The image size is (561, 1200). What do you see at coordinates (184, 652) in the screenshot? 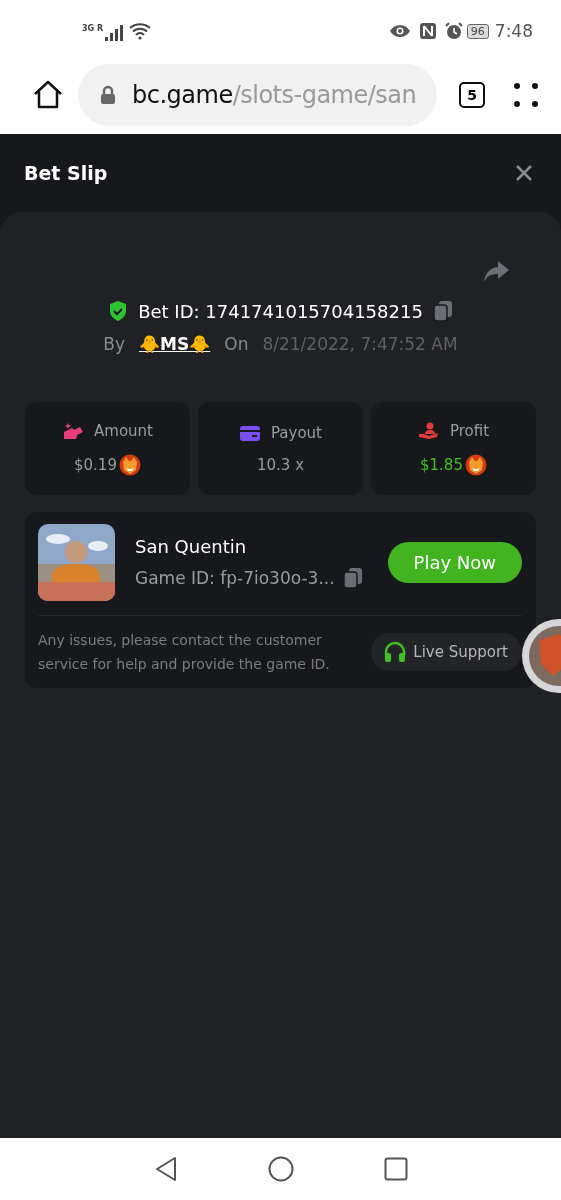
I see `support-note: Any issues, please contact the customer service for help and provide the game ID.` at bounding box center [184, 652].